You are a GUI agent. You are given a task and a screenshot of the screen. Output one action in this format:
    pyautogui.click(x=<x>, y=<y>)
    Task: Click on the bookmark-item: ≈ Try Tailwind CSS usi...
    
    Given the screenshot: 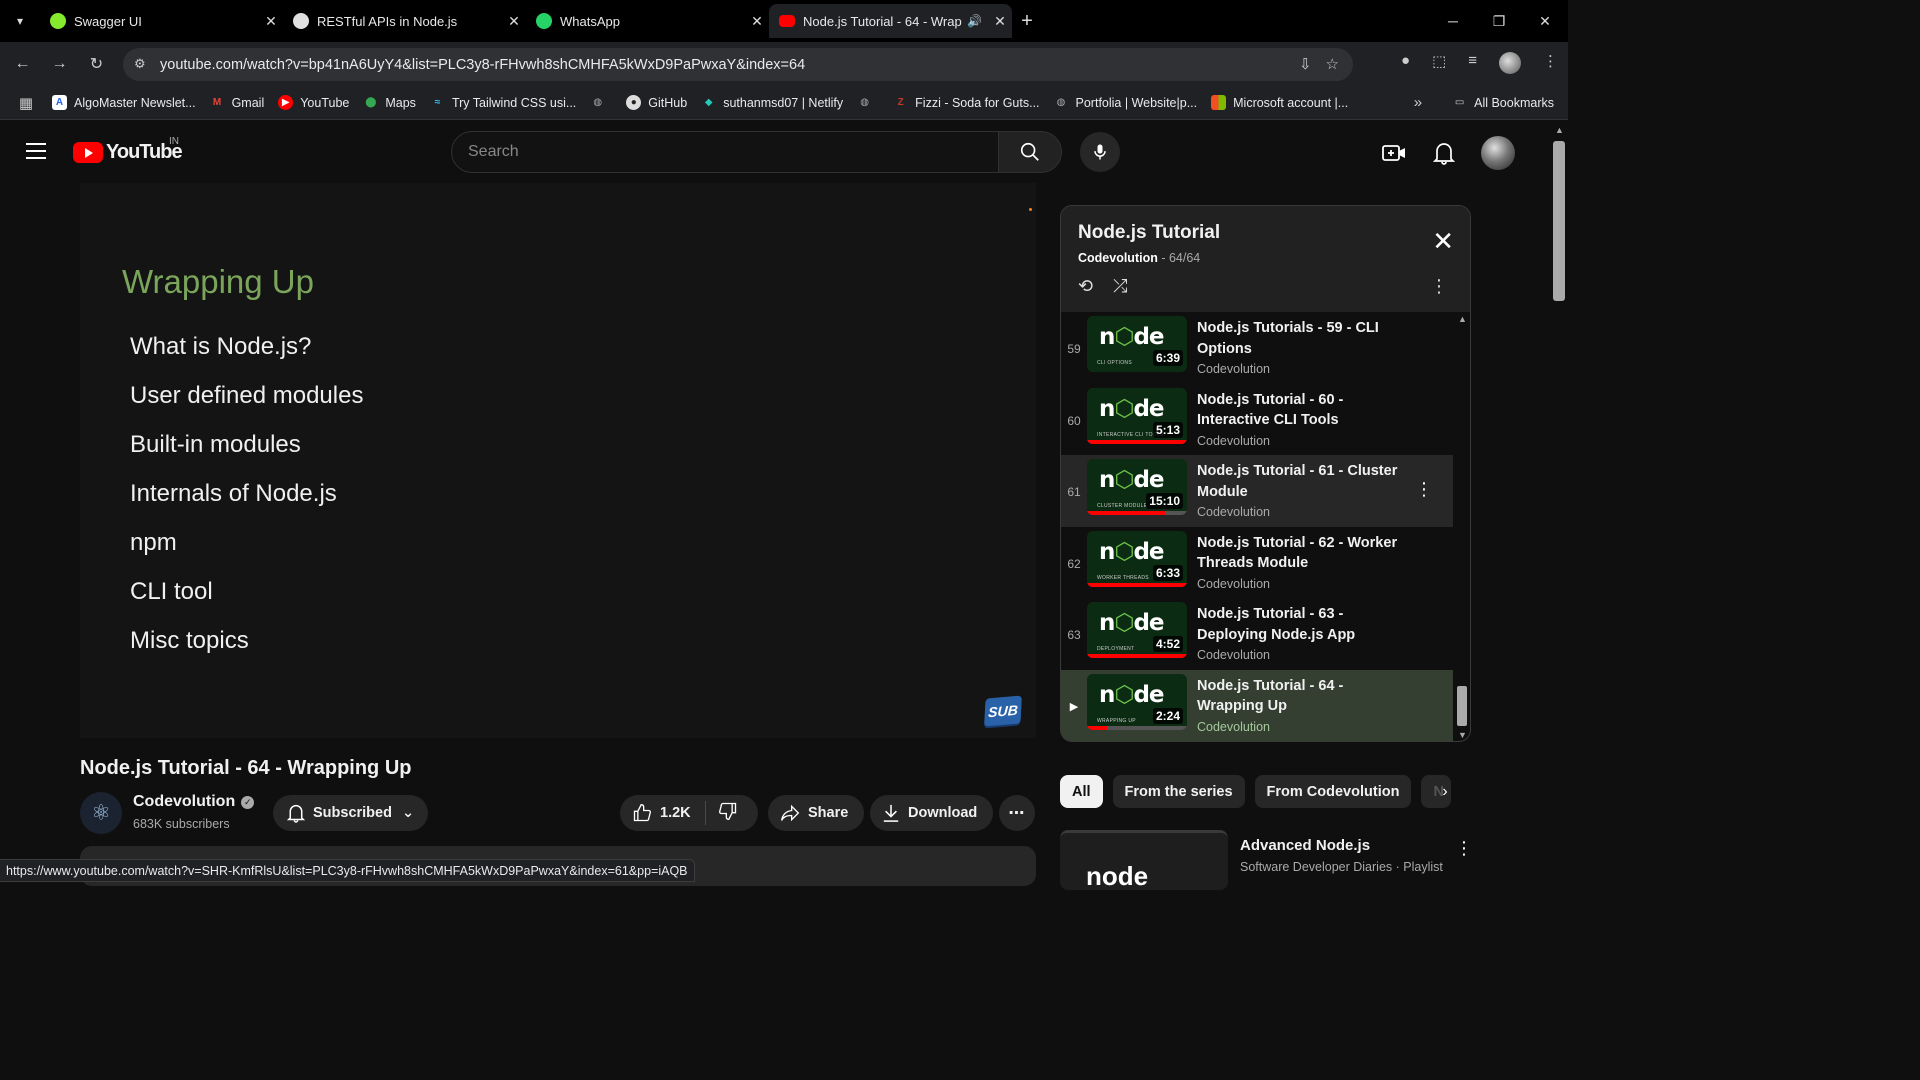 What is the action you would take?
    pyautogui.click(x=503, y=102)
    